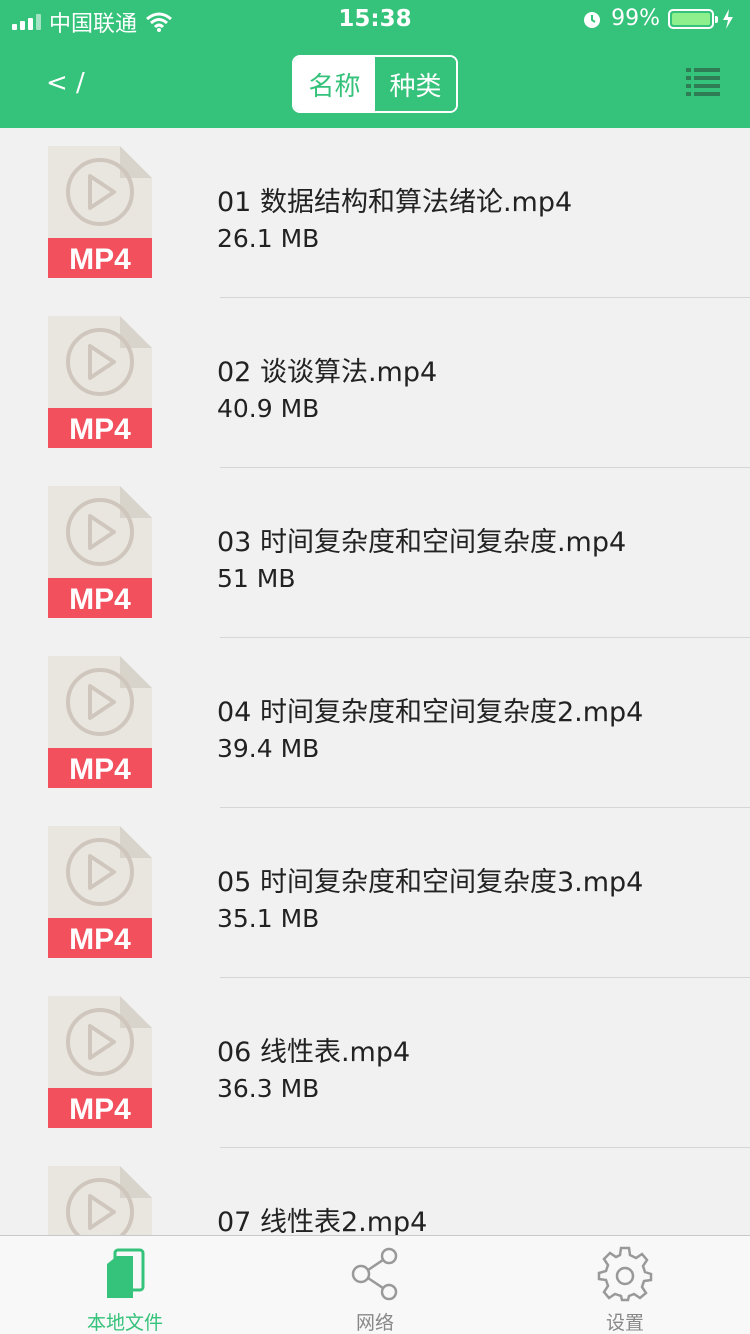  Describe the element at coordinates (268, 408) in the screenshot. I see `file-size: 40.9 MB` at that location.